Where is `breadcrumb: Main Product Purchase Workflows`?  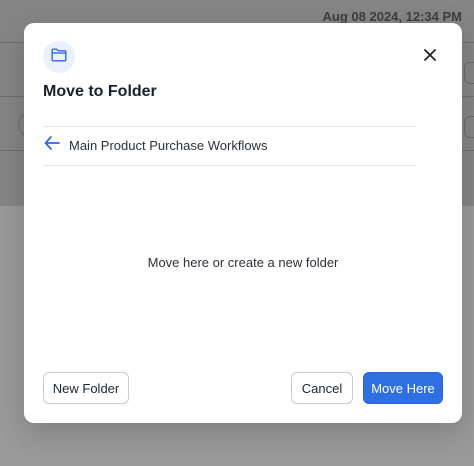
breadcrumb: Main Product Purchase Workflows is located at coordinates (229, 145).